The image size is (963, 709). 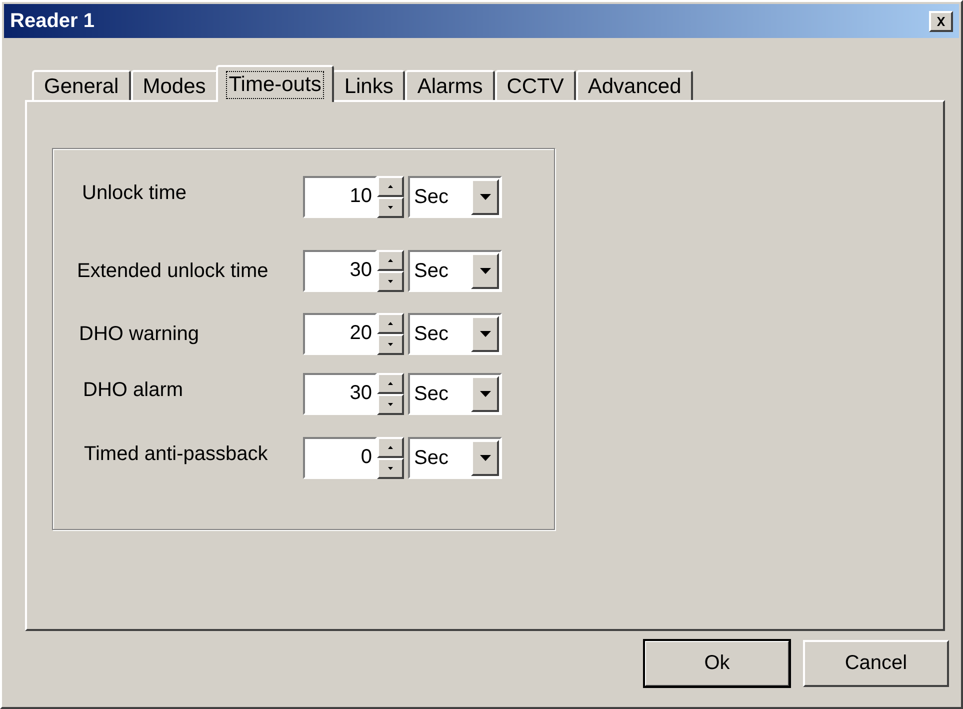 I want to click on number-field: 0, so click(x=340, y=458).